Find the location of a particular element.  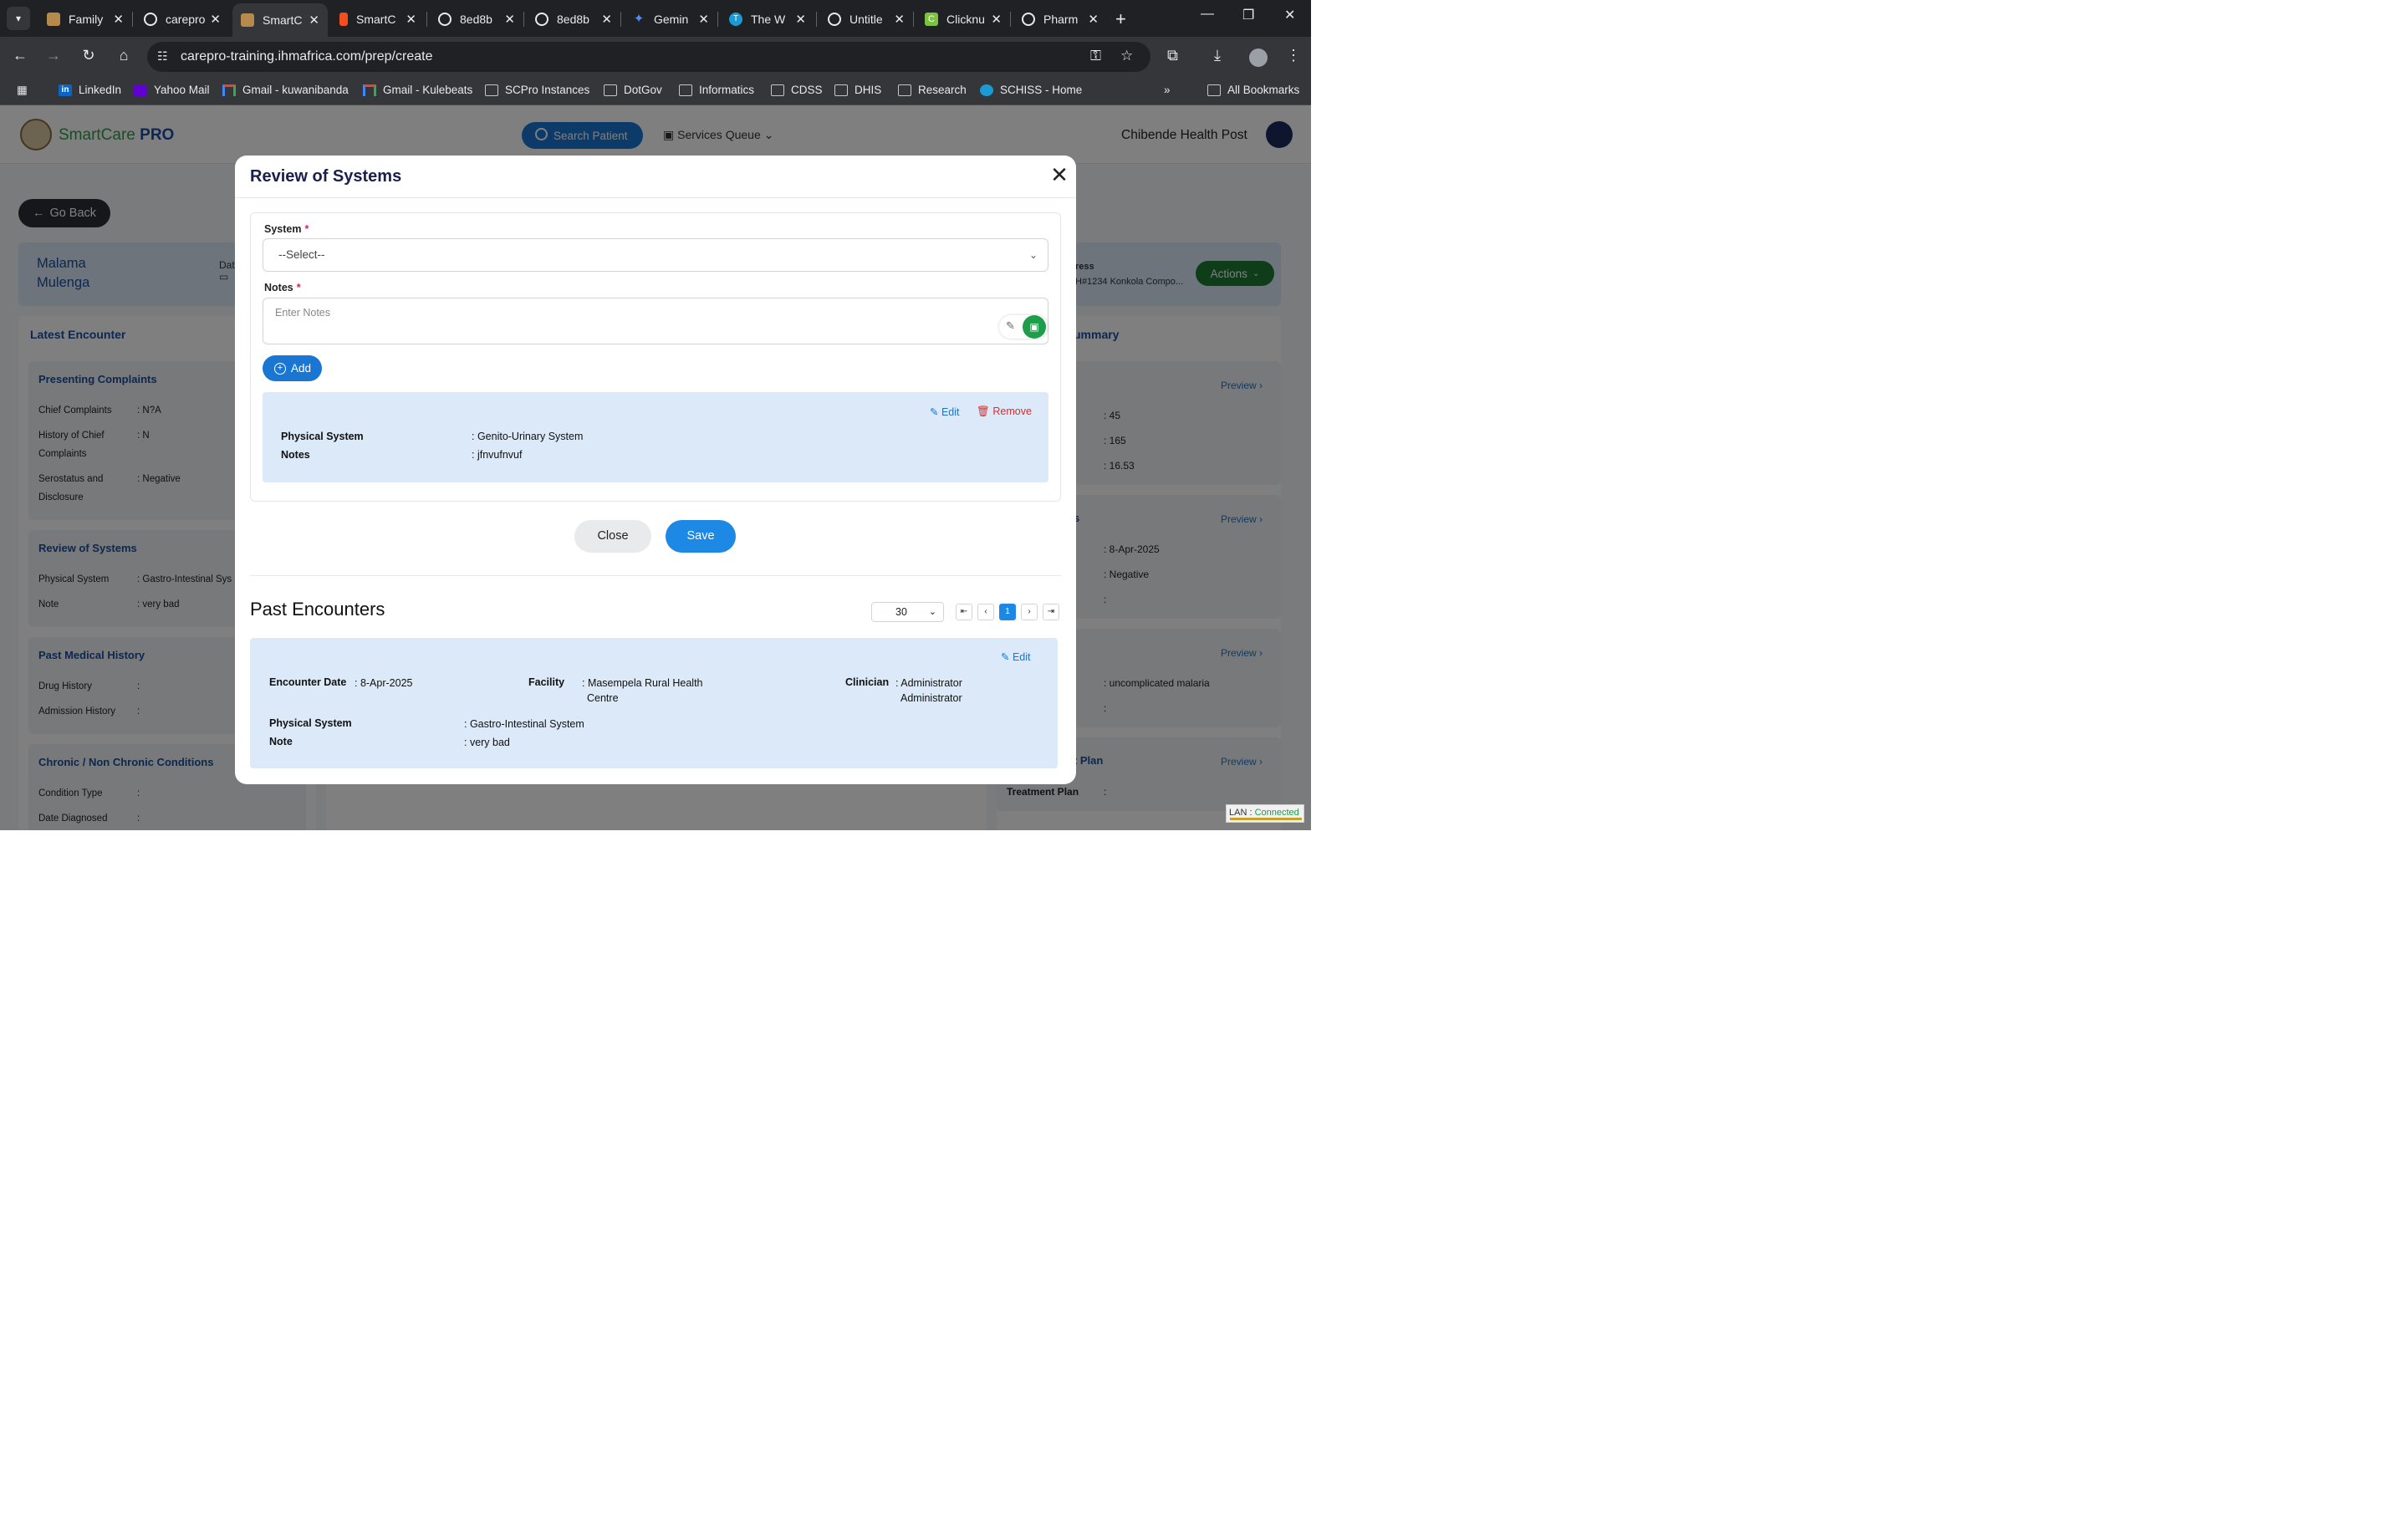

apps-grid-icon: ▦ is located at coordinates (23, 90).